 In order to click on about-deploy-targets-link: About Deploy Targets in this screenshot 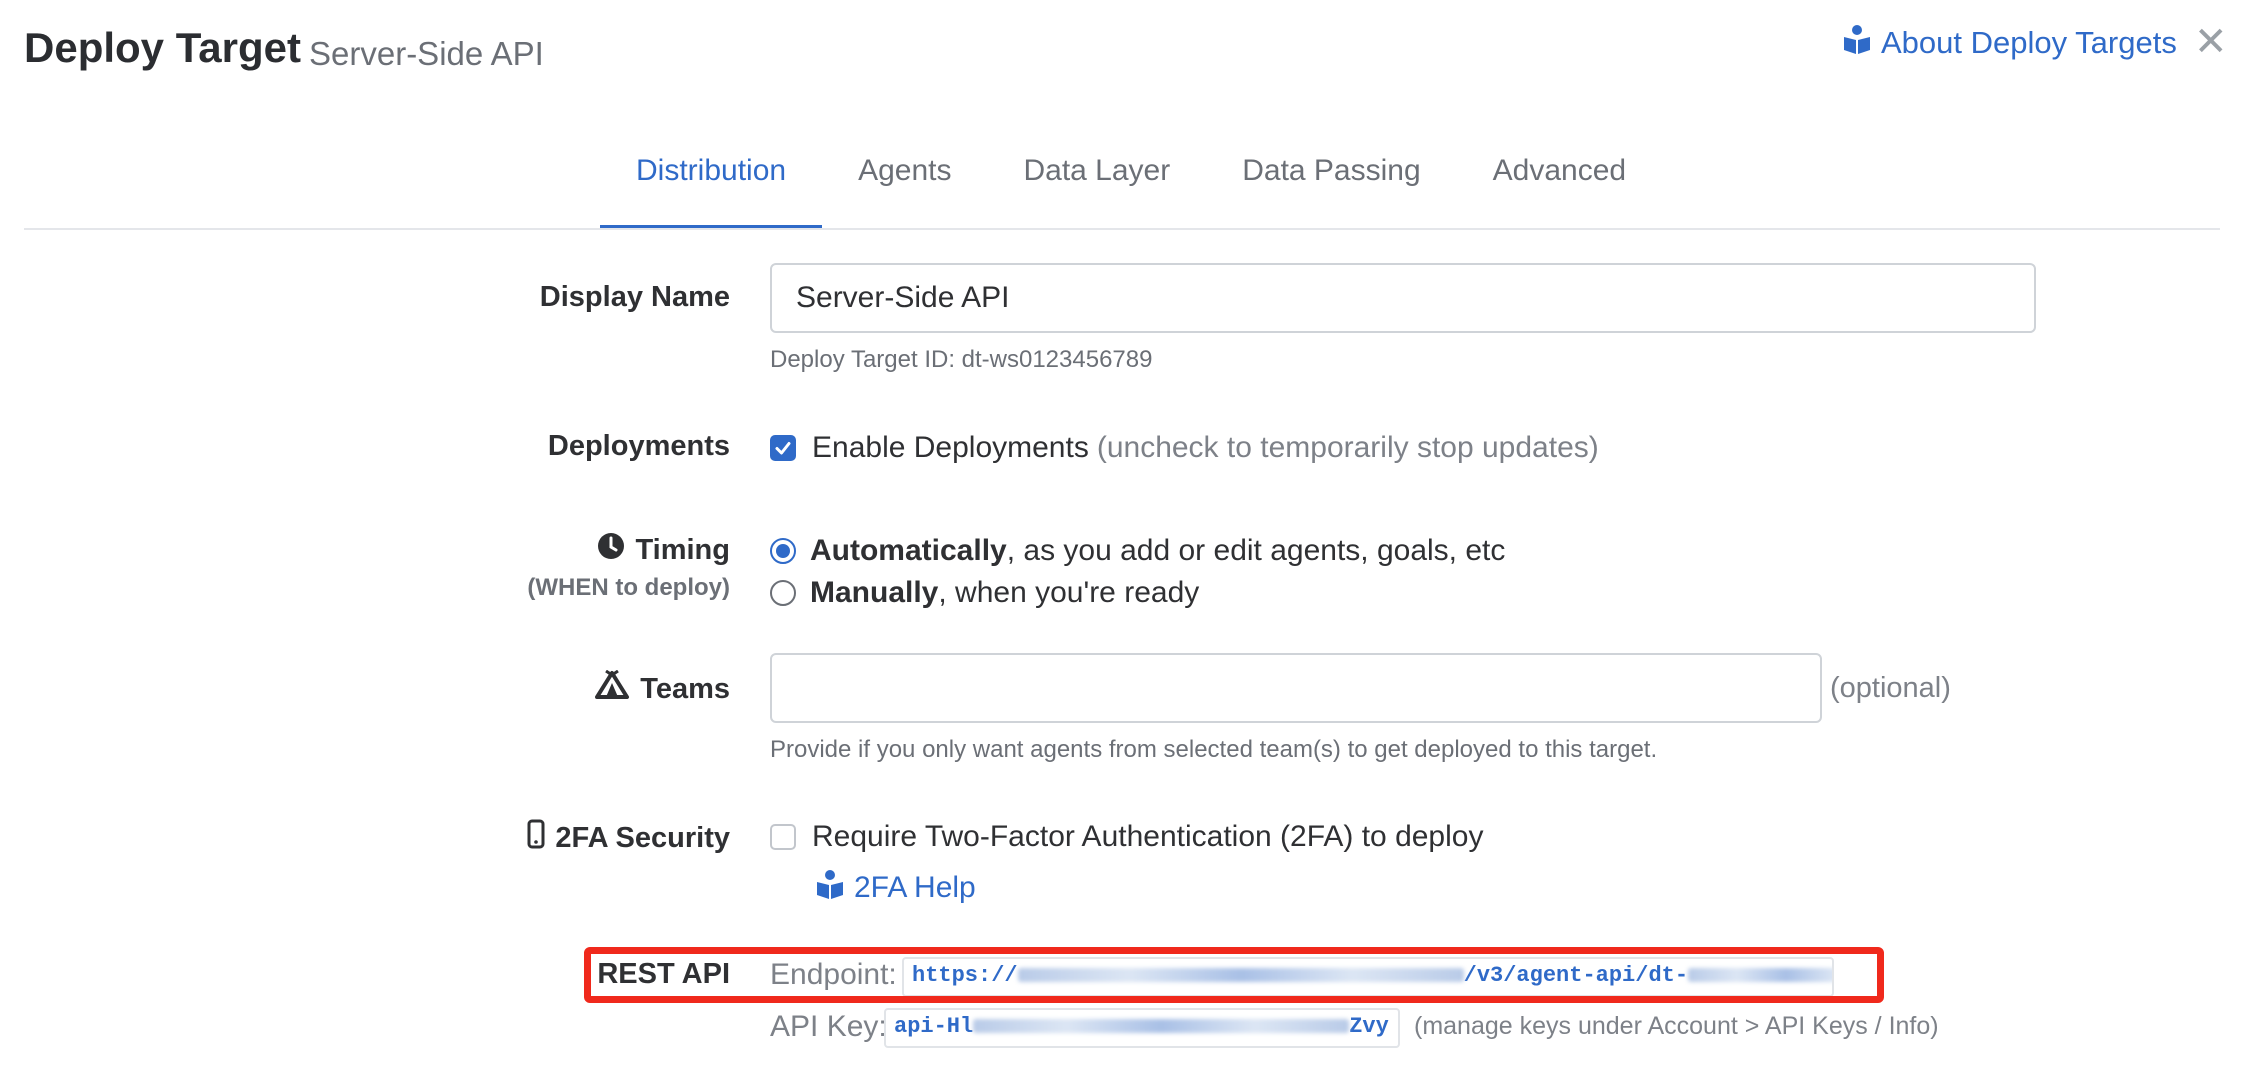, I will do `click(2010, 43)`.